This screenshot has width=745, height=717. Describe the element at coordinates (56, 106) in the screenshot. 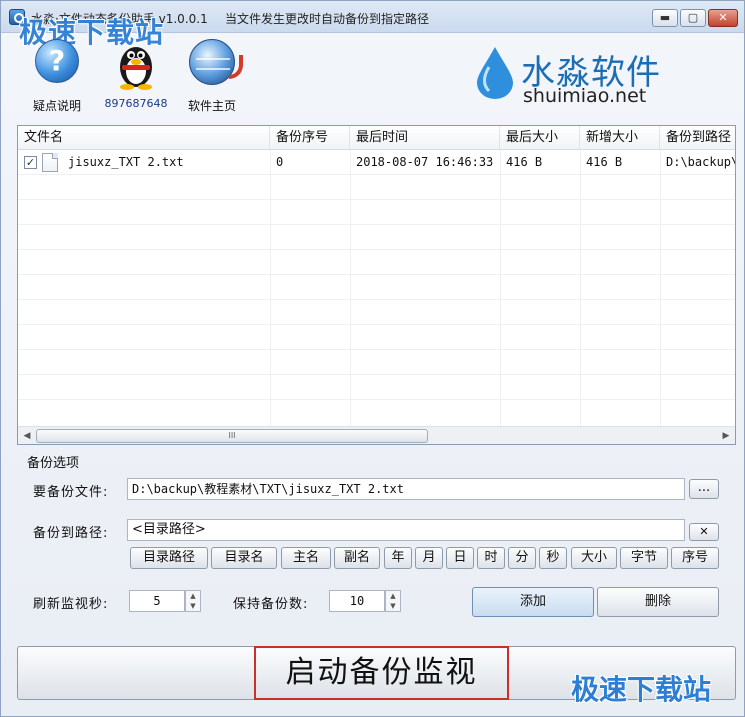

I see `help-label: 疑点说明` at that location.